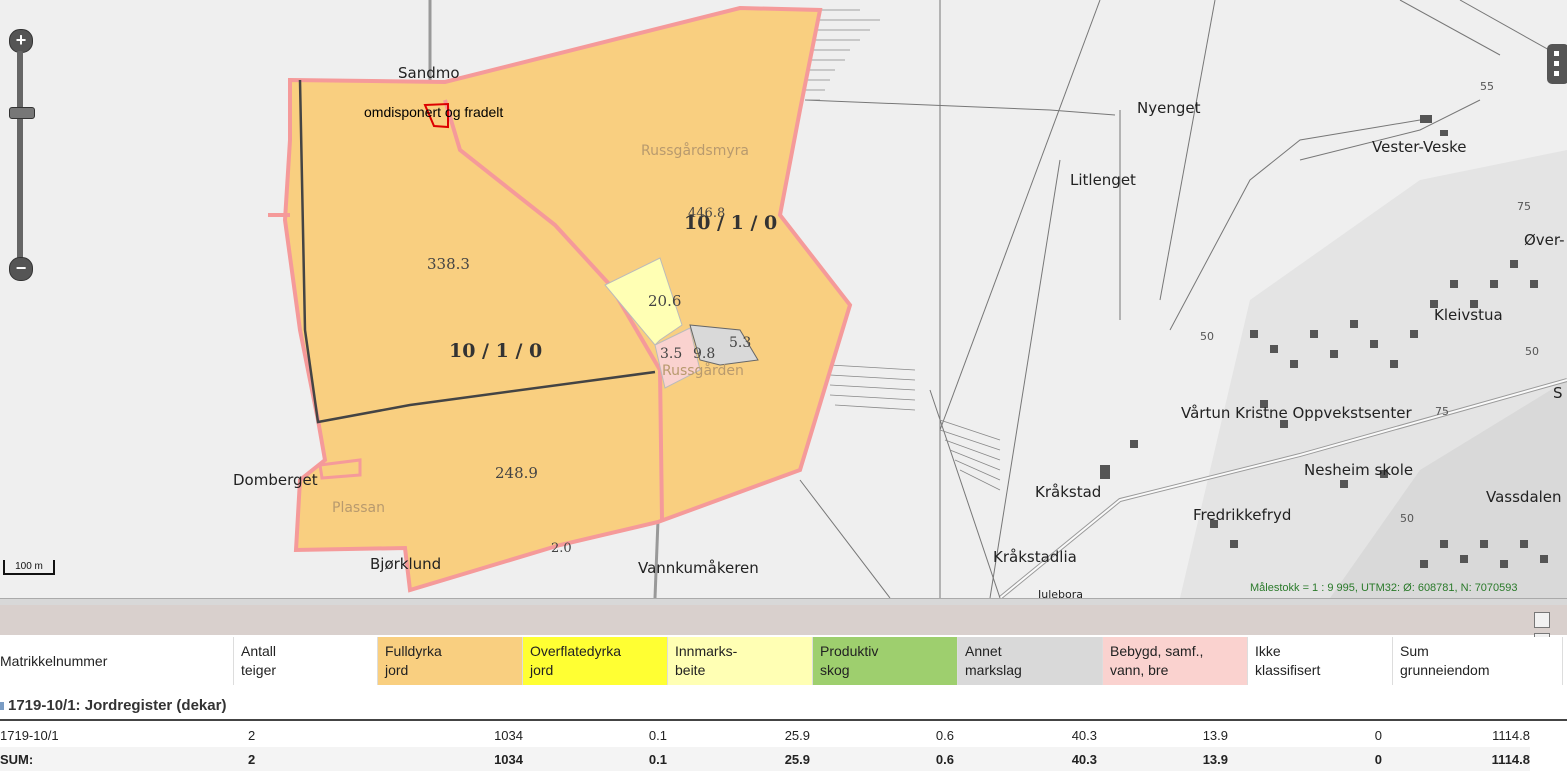  What do you see at coordinates (450, 661) in the screenshot?
I see `col-header-fulldyrka: Fulldyrka jord` at bounding box center [450, 661].